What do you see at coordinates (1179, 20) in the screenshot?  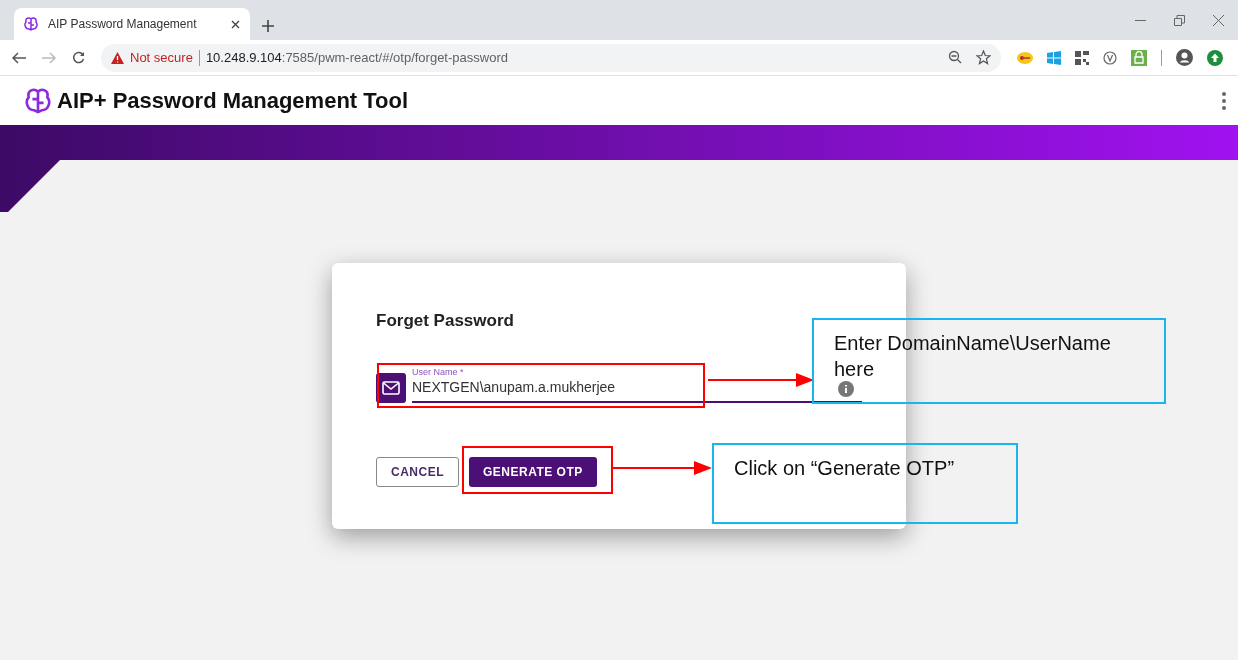 I see `restore-icon` at bounding box center [1179, 20].